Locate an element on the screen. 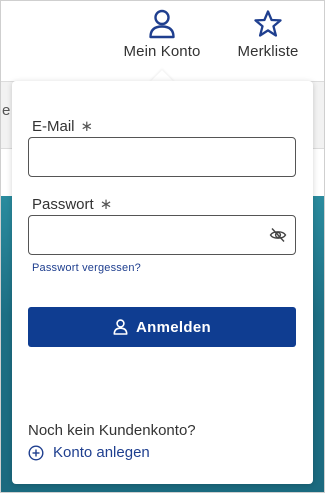 The width and height of the screenshot is (325, 493). create-account-label: Konto anlegen is located at coordinates (101, 452).